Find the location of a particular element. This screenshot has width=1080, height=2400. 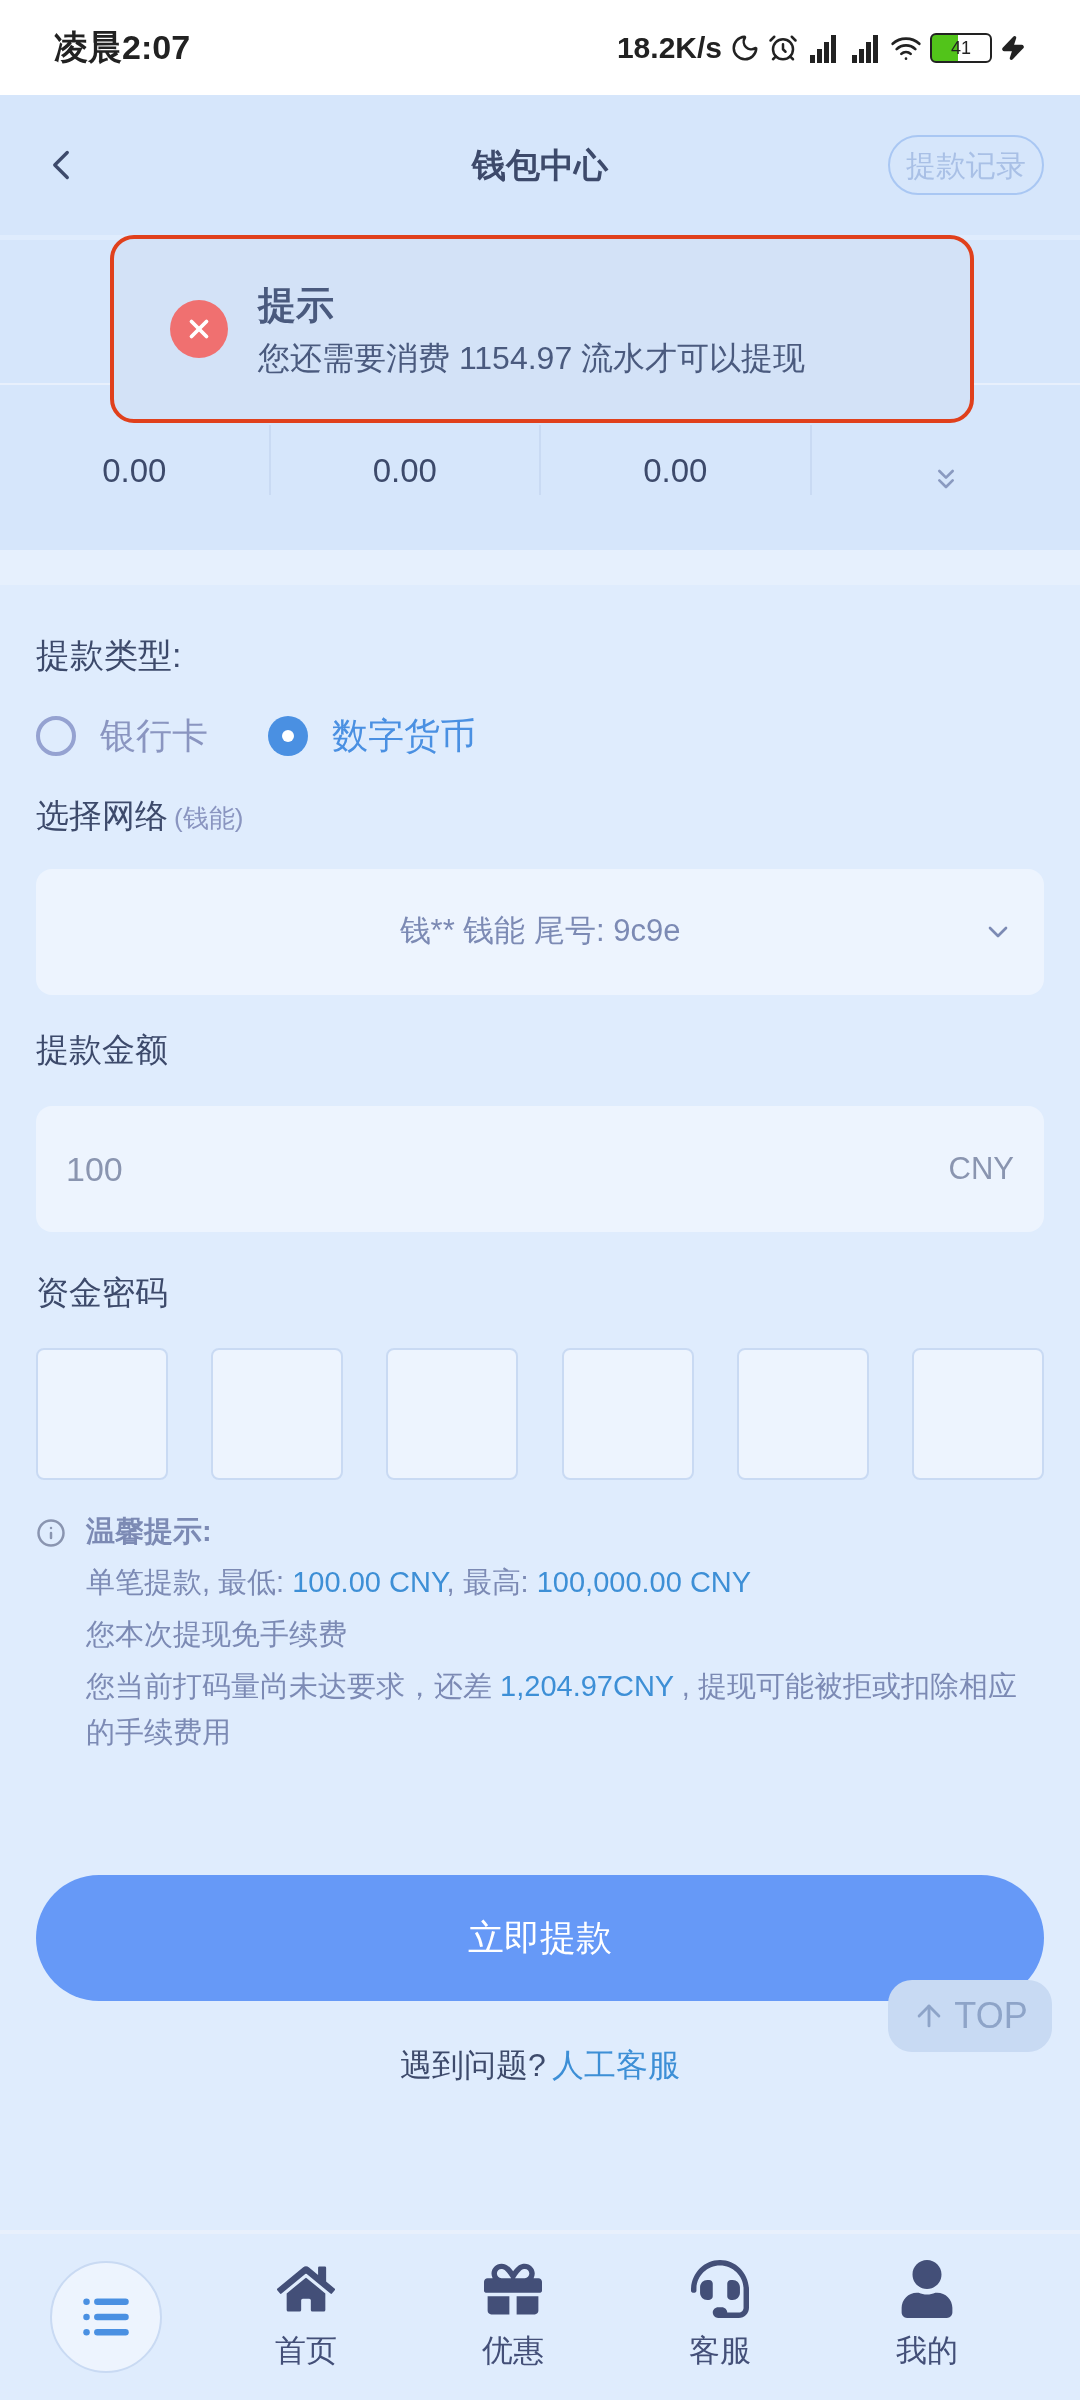

nav-tab: 优惠 is located at coordinates (512, 2317).